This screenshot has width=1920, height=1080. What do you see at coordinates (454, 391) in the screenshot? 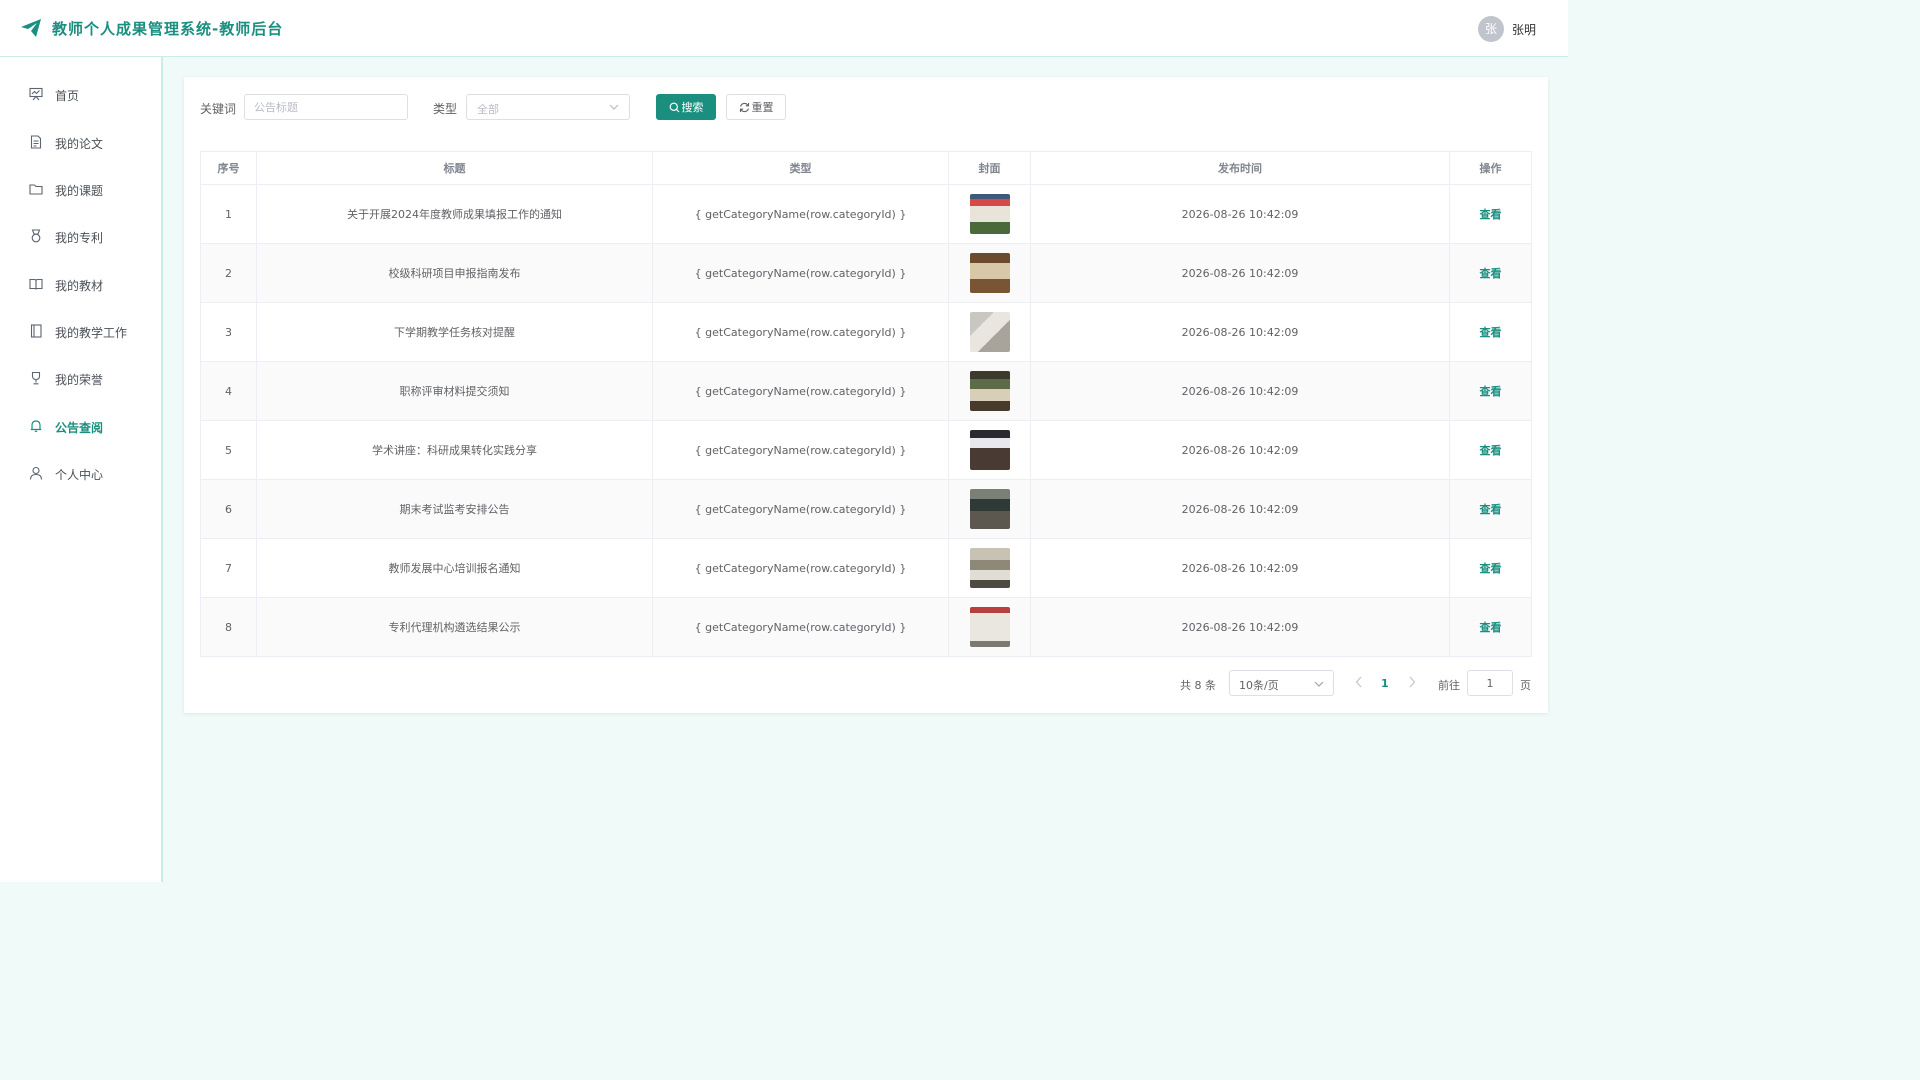
I see `cell-title: 职称评审材料提交须知` at bounding box center [454, 391].